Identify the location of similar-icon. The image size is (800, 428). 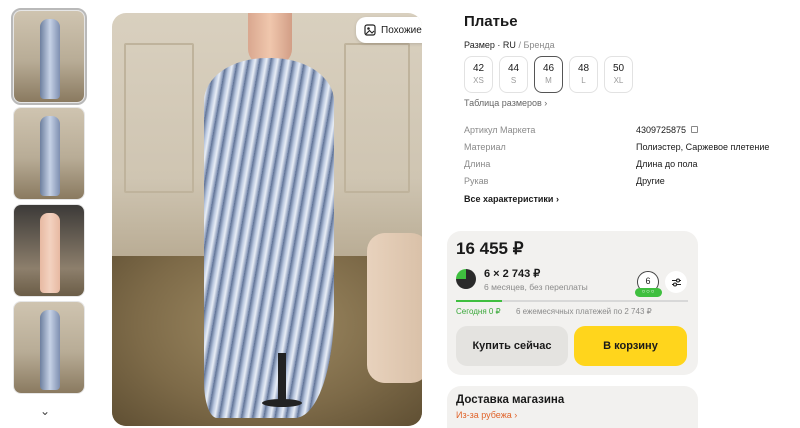
(370, 30).